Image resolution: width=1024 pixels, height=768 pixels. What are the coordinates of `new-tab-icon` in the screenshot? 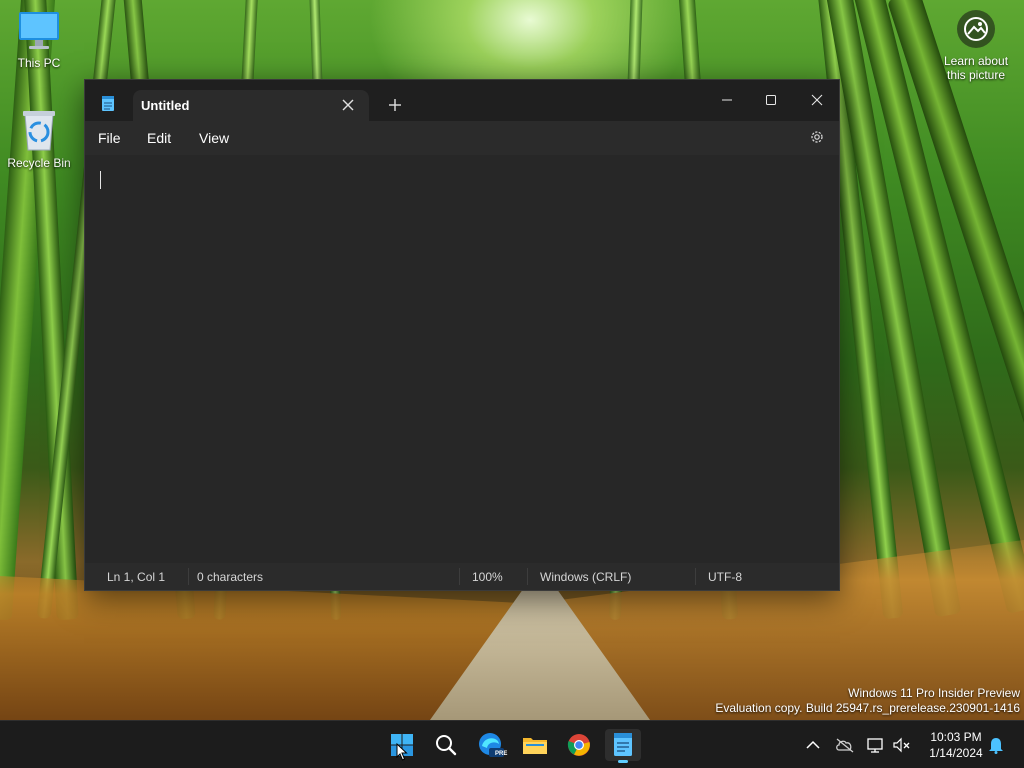 It's located at (395, 105).